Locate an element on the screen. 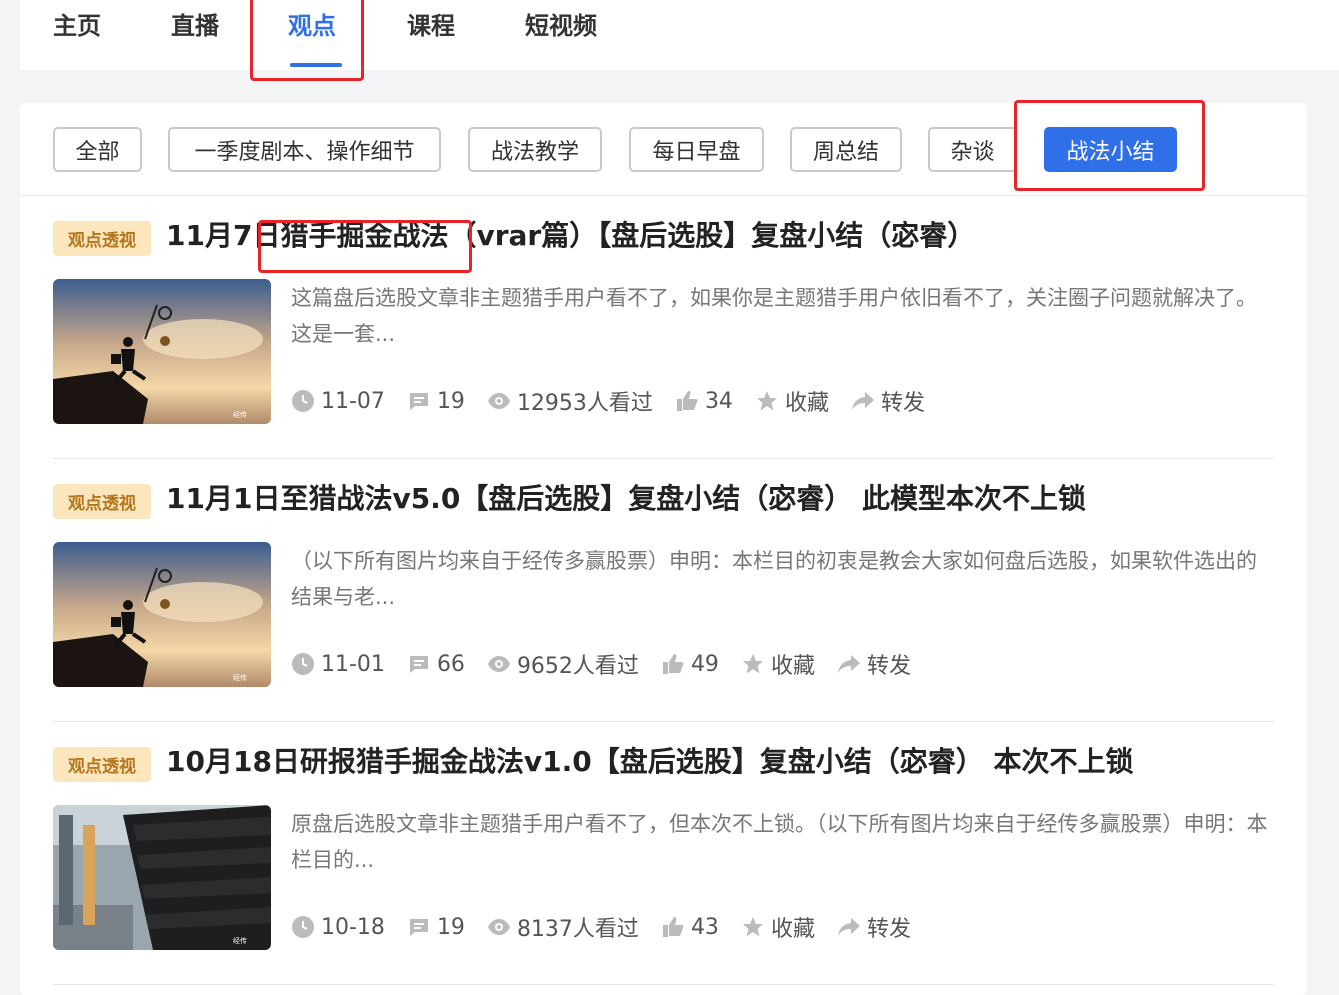  likes: 49 is located at coordinates (690, 664).